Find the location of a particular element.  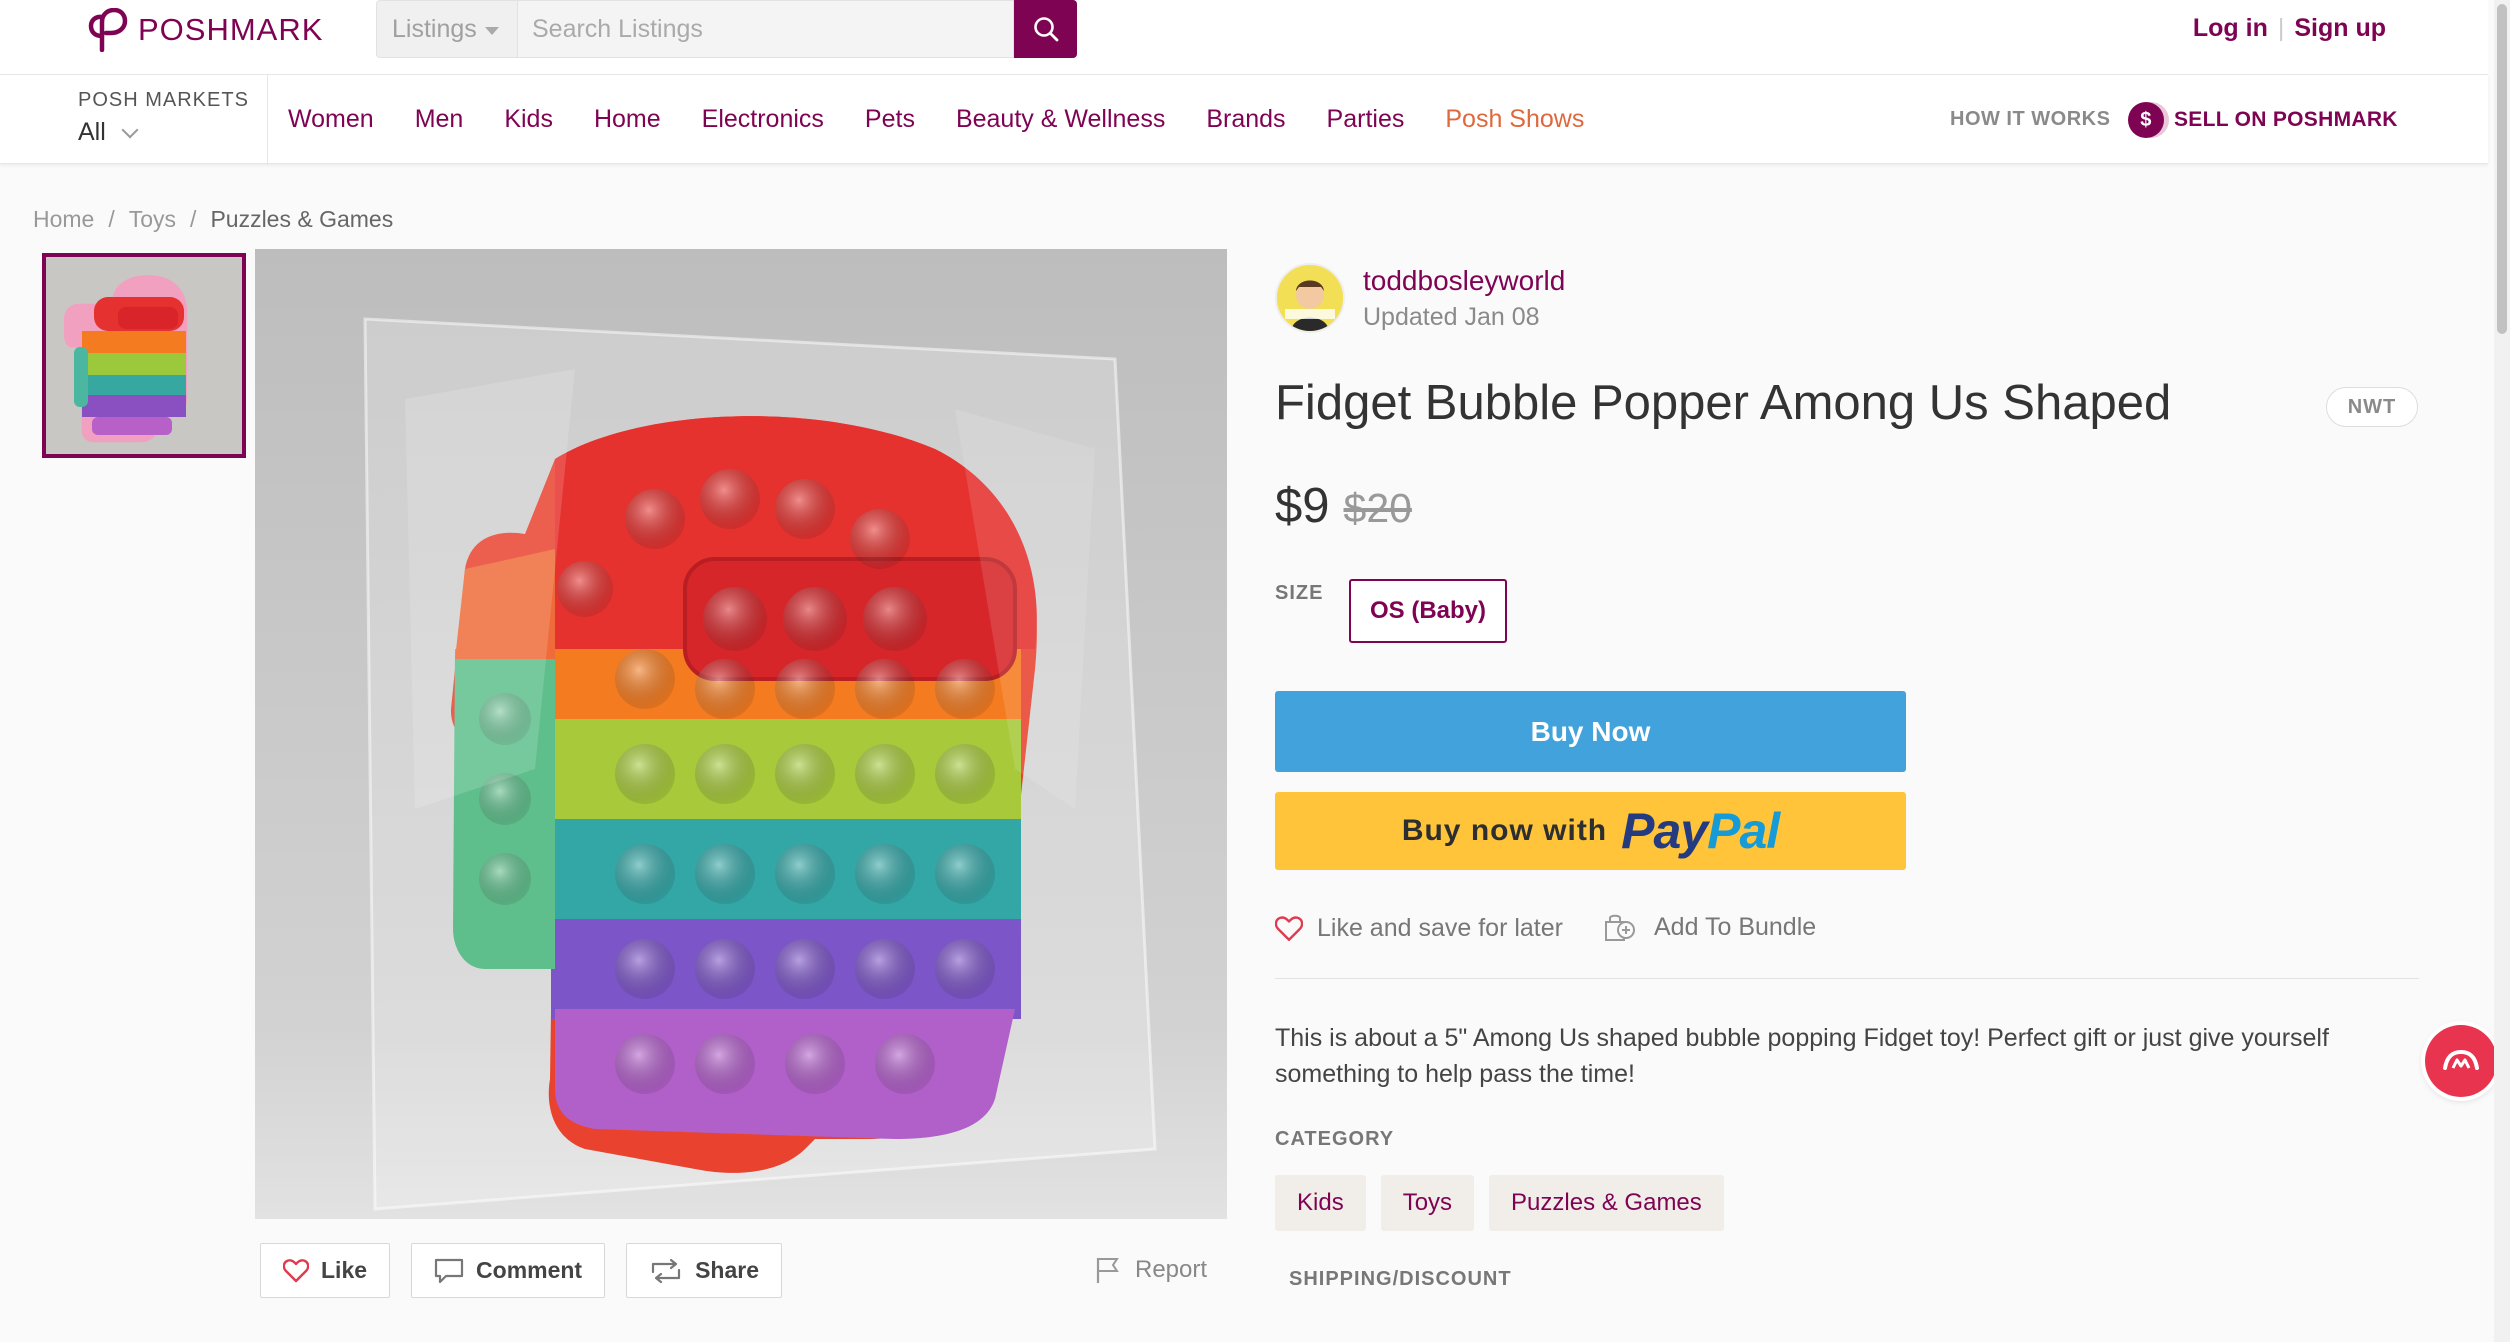

seller-avatar-image is located at coordinates (1310, 298).